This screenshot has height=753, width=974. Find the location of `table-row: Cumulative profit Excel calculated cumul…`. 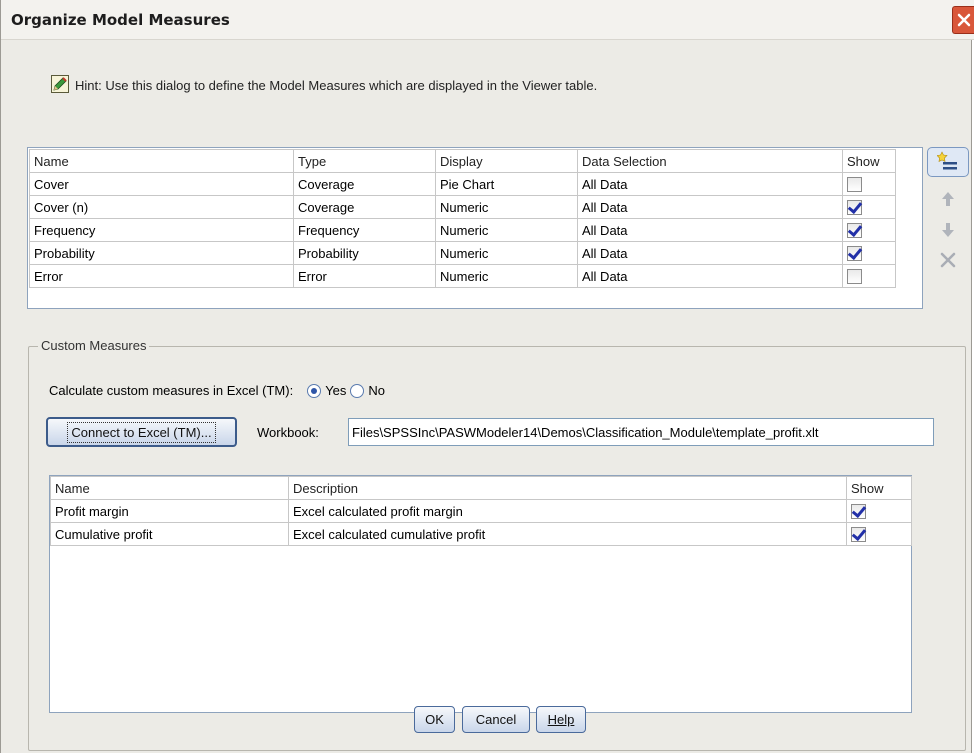

table-row: Cumulative profit Excel calculated cumul… is located at coordinates (481, 534).